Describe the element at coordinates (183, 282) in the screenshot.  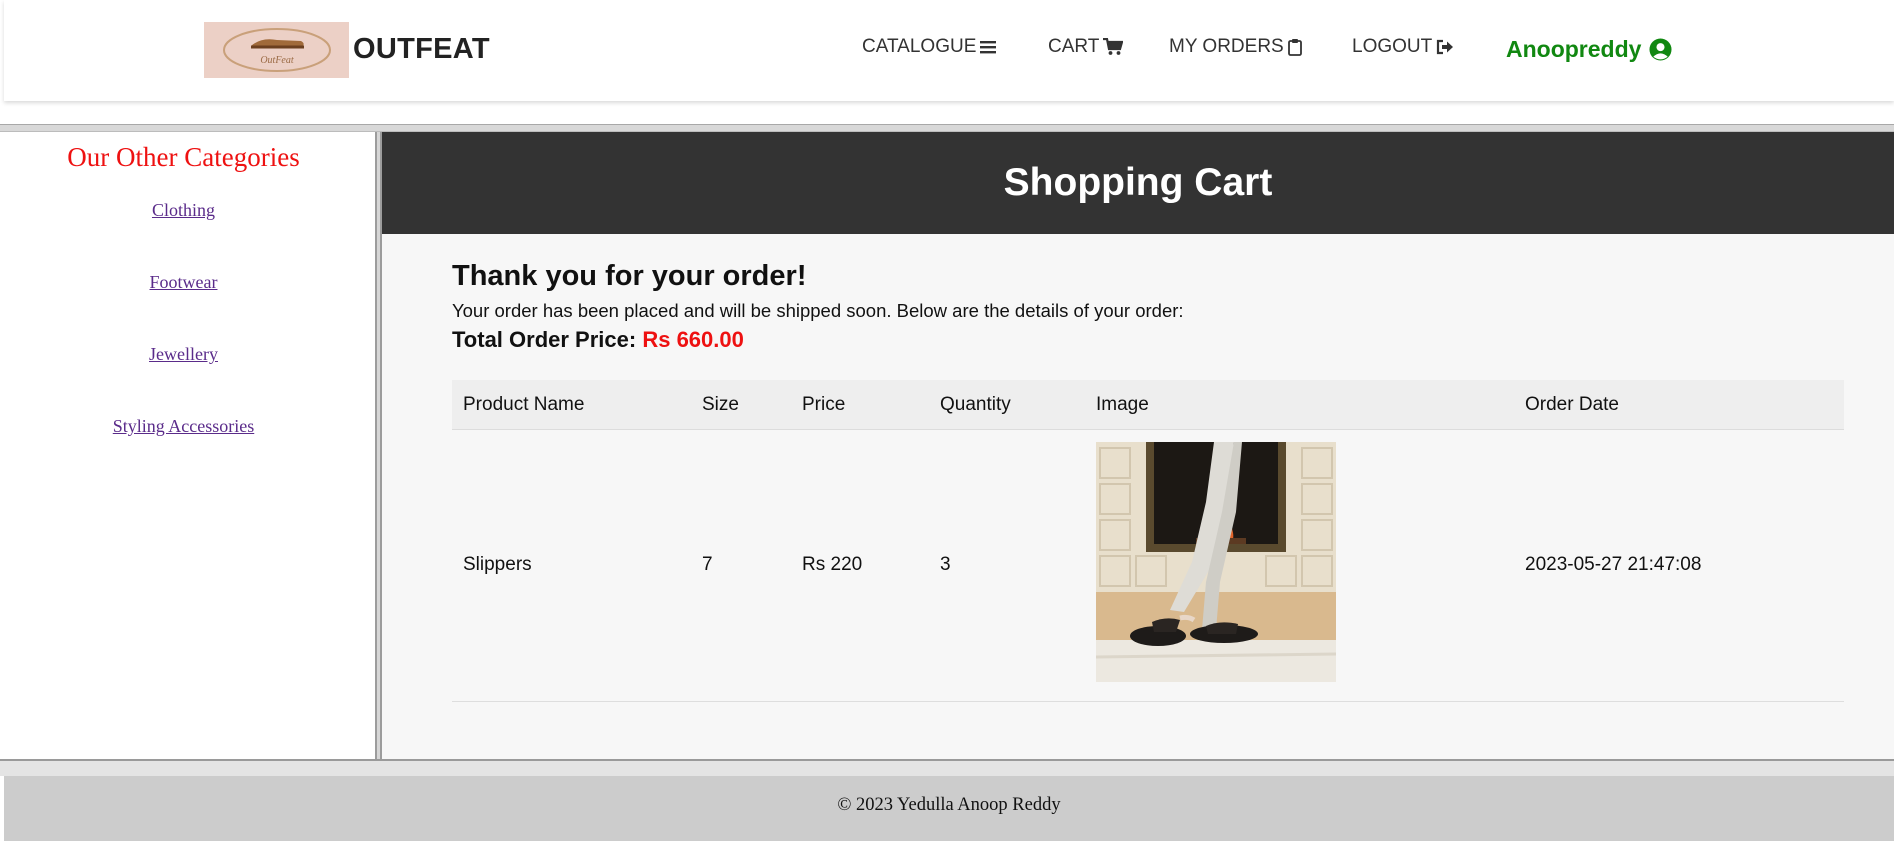
I see `sidebar-link-footwear: Footwear` at that location.